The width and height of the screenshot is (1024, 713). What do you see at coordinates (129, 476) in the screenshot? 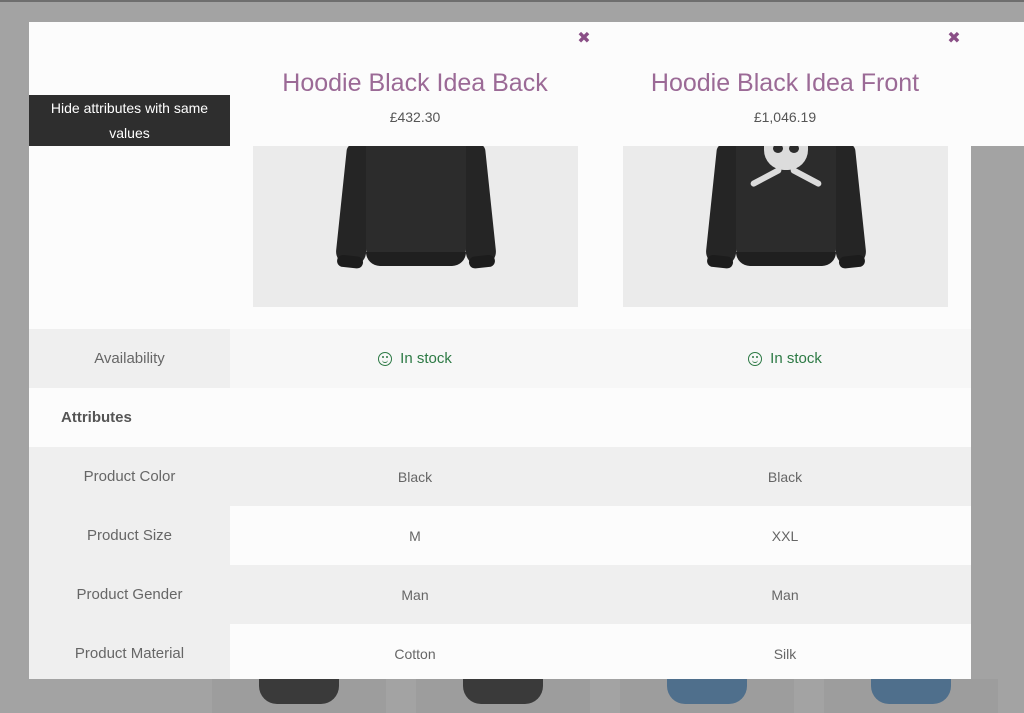
I see `row-label: Product Color` at bounding box center [129, 476].